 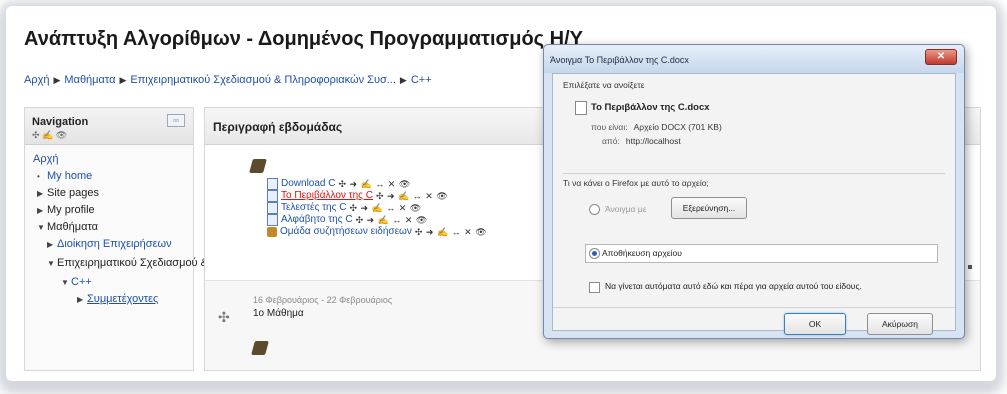 I want to click on resource-item: Αλφάβητο της C ✣ ➜ ✍ ↔ ✕ 👁, so click(x=377, y=220).